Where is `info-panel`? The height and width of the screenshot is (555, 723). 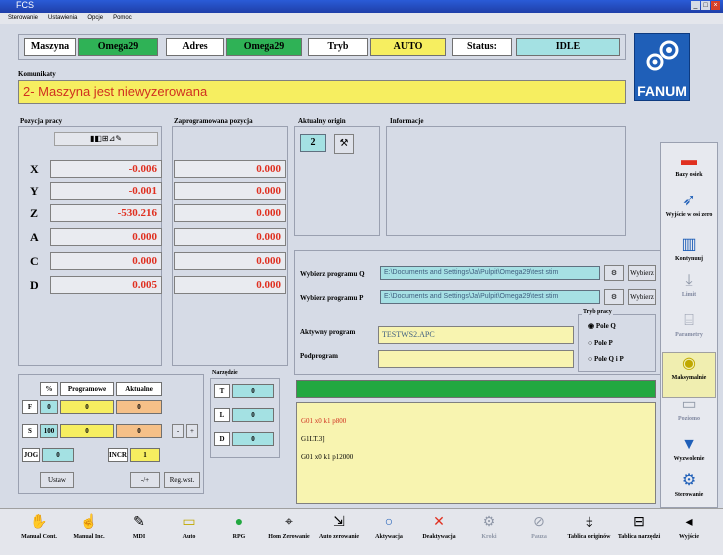
info-panel is located at coordinates (506, 181).